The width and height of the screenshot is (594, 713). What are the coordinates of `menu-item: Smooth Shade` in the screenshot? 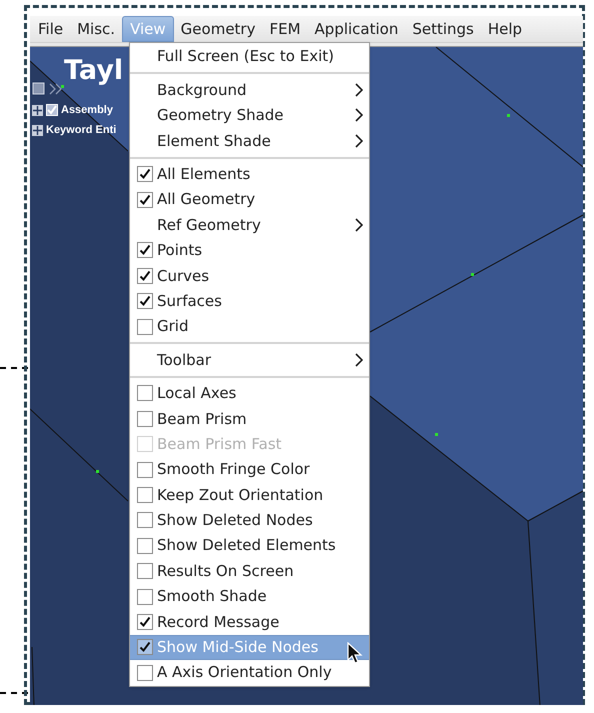 It's located at (249, 597).